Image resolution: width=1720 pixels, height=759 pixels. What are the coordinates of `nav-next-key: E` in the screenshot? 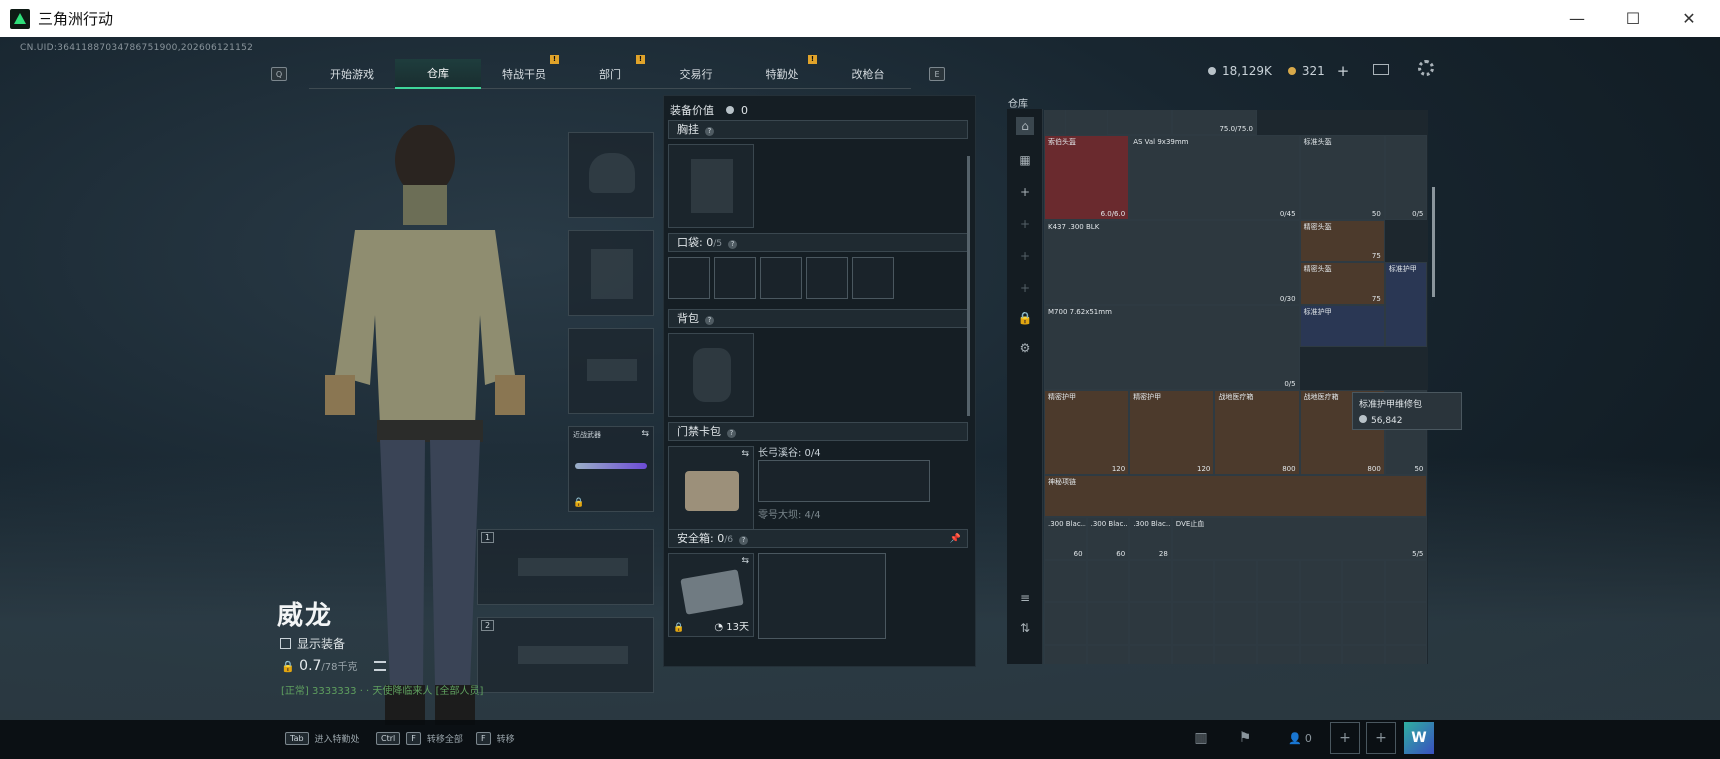 It's located at (937, 74).